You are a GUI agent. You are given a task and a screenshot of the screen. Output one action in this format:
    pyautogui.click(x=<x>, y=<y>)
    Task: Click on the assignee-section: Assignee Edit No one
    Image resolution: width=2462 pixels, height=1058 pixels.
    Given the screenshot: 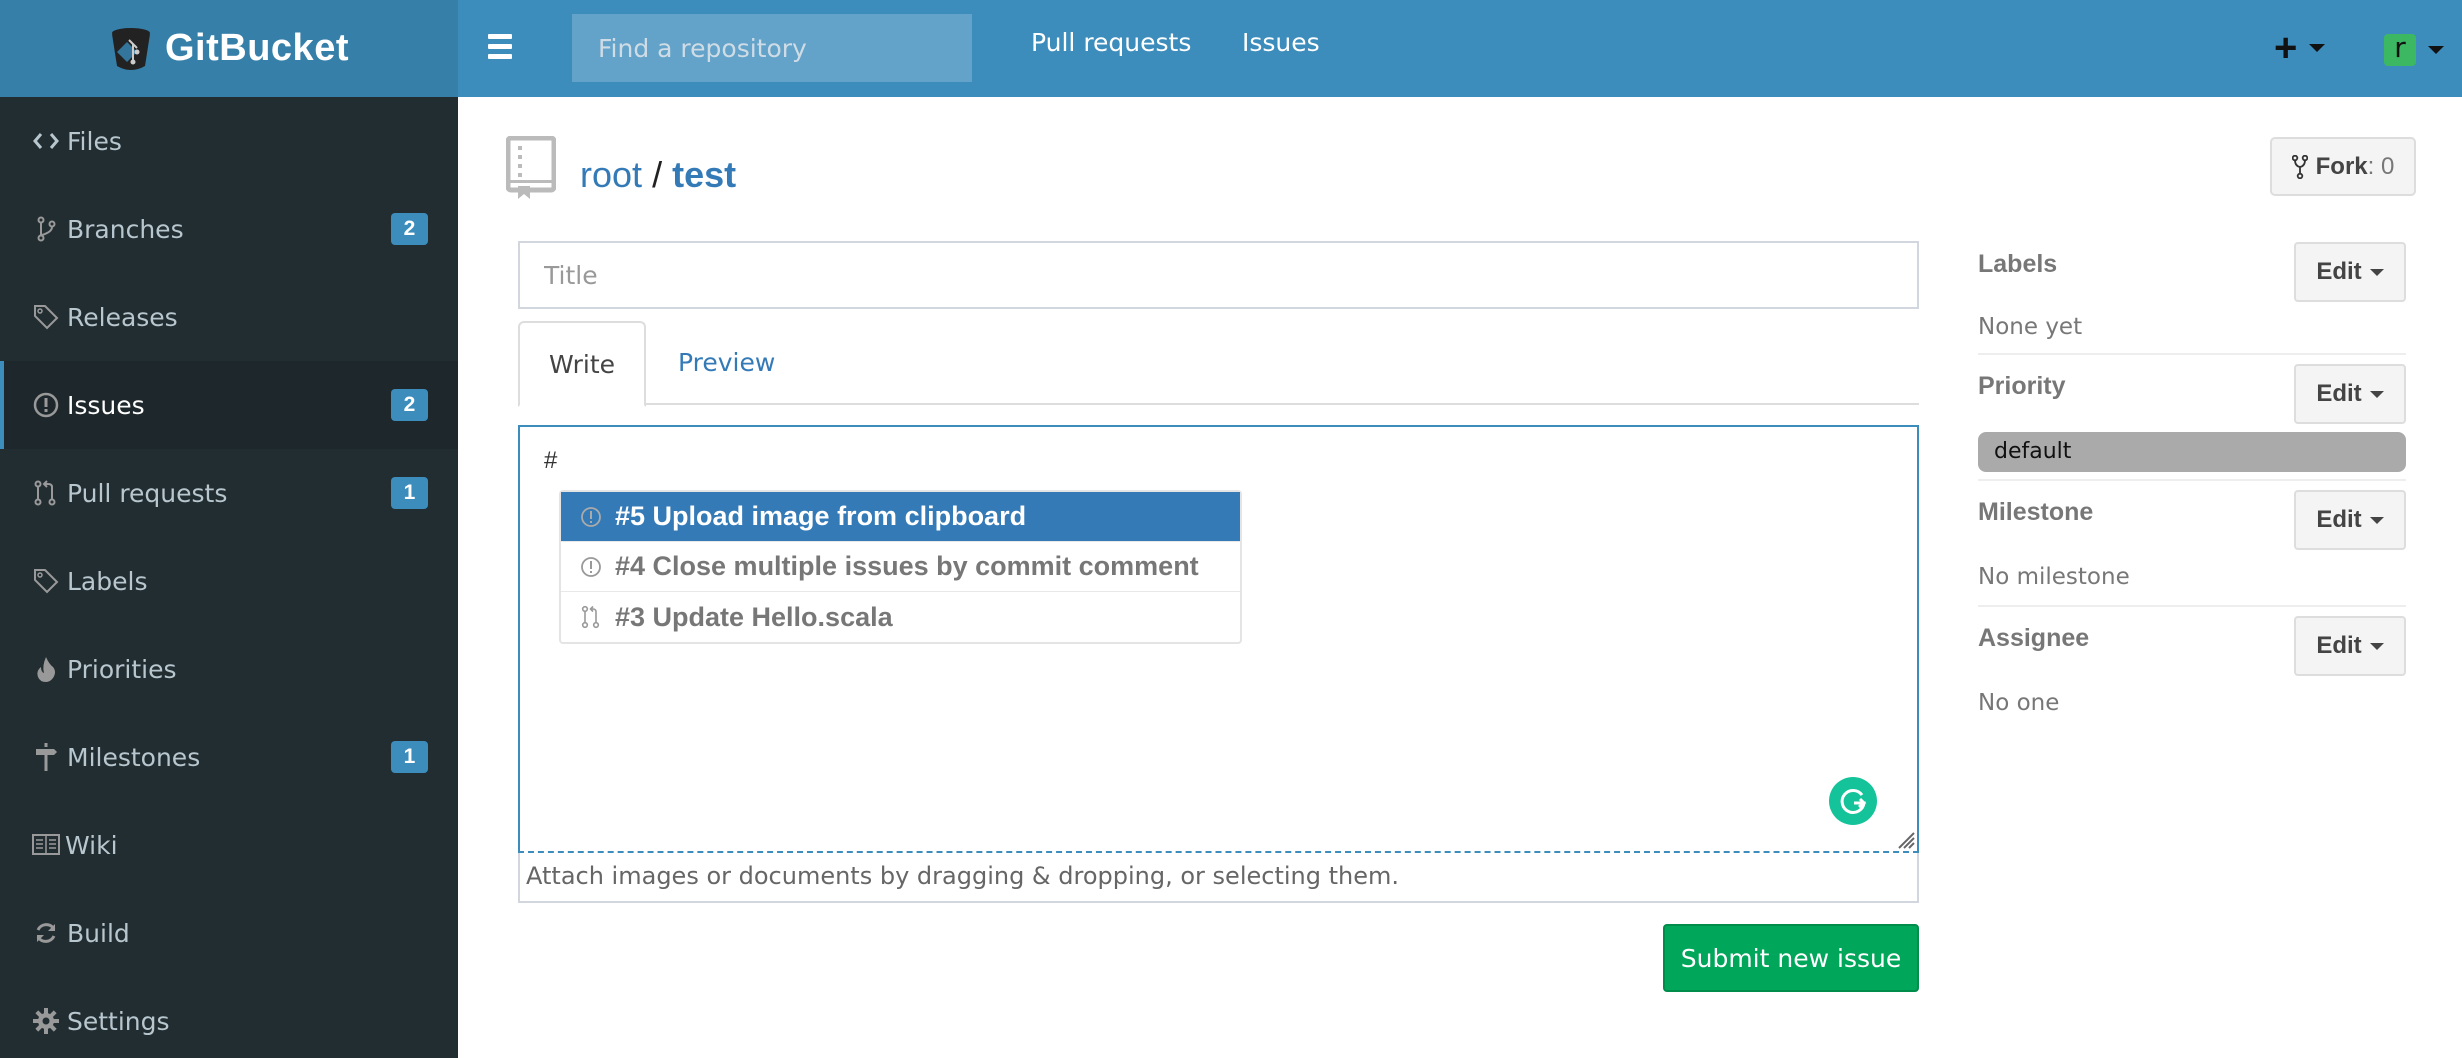 What is the action you would take?
    pyautogui.click(x=2192, y=669)
    